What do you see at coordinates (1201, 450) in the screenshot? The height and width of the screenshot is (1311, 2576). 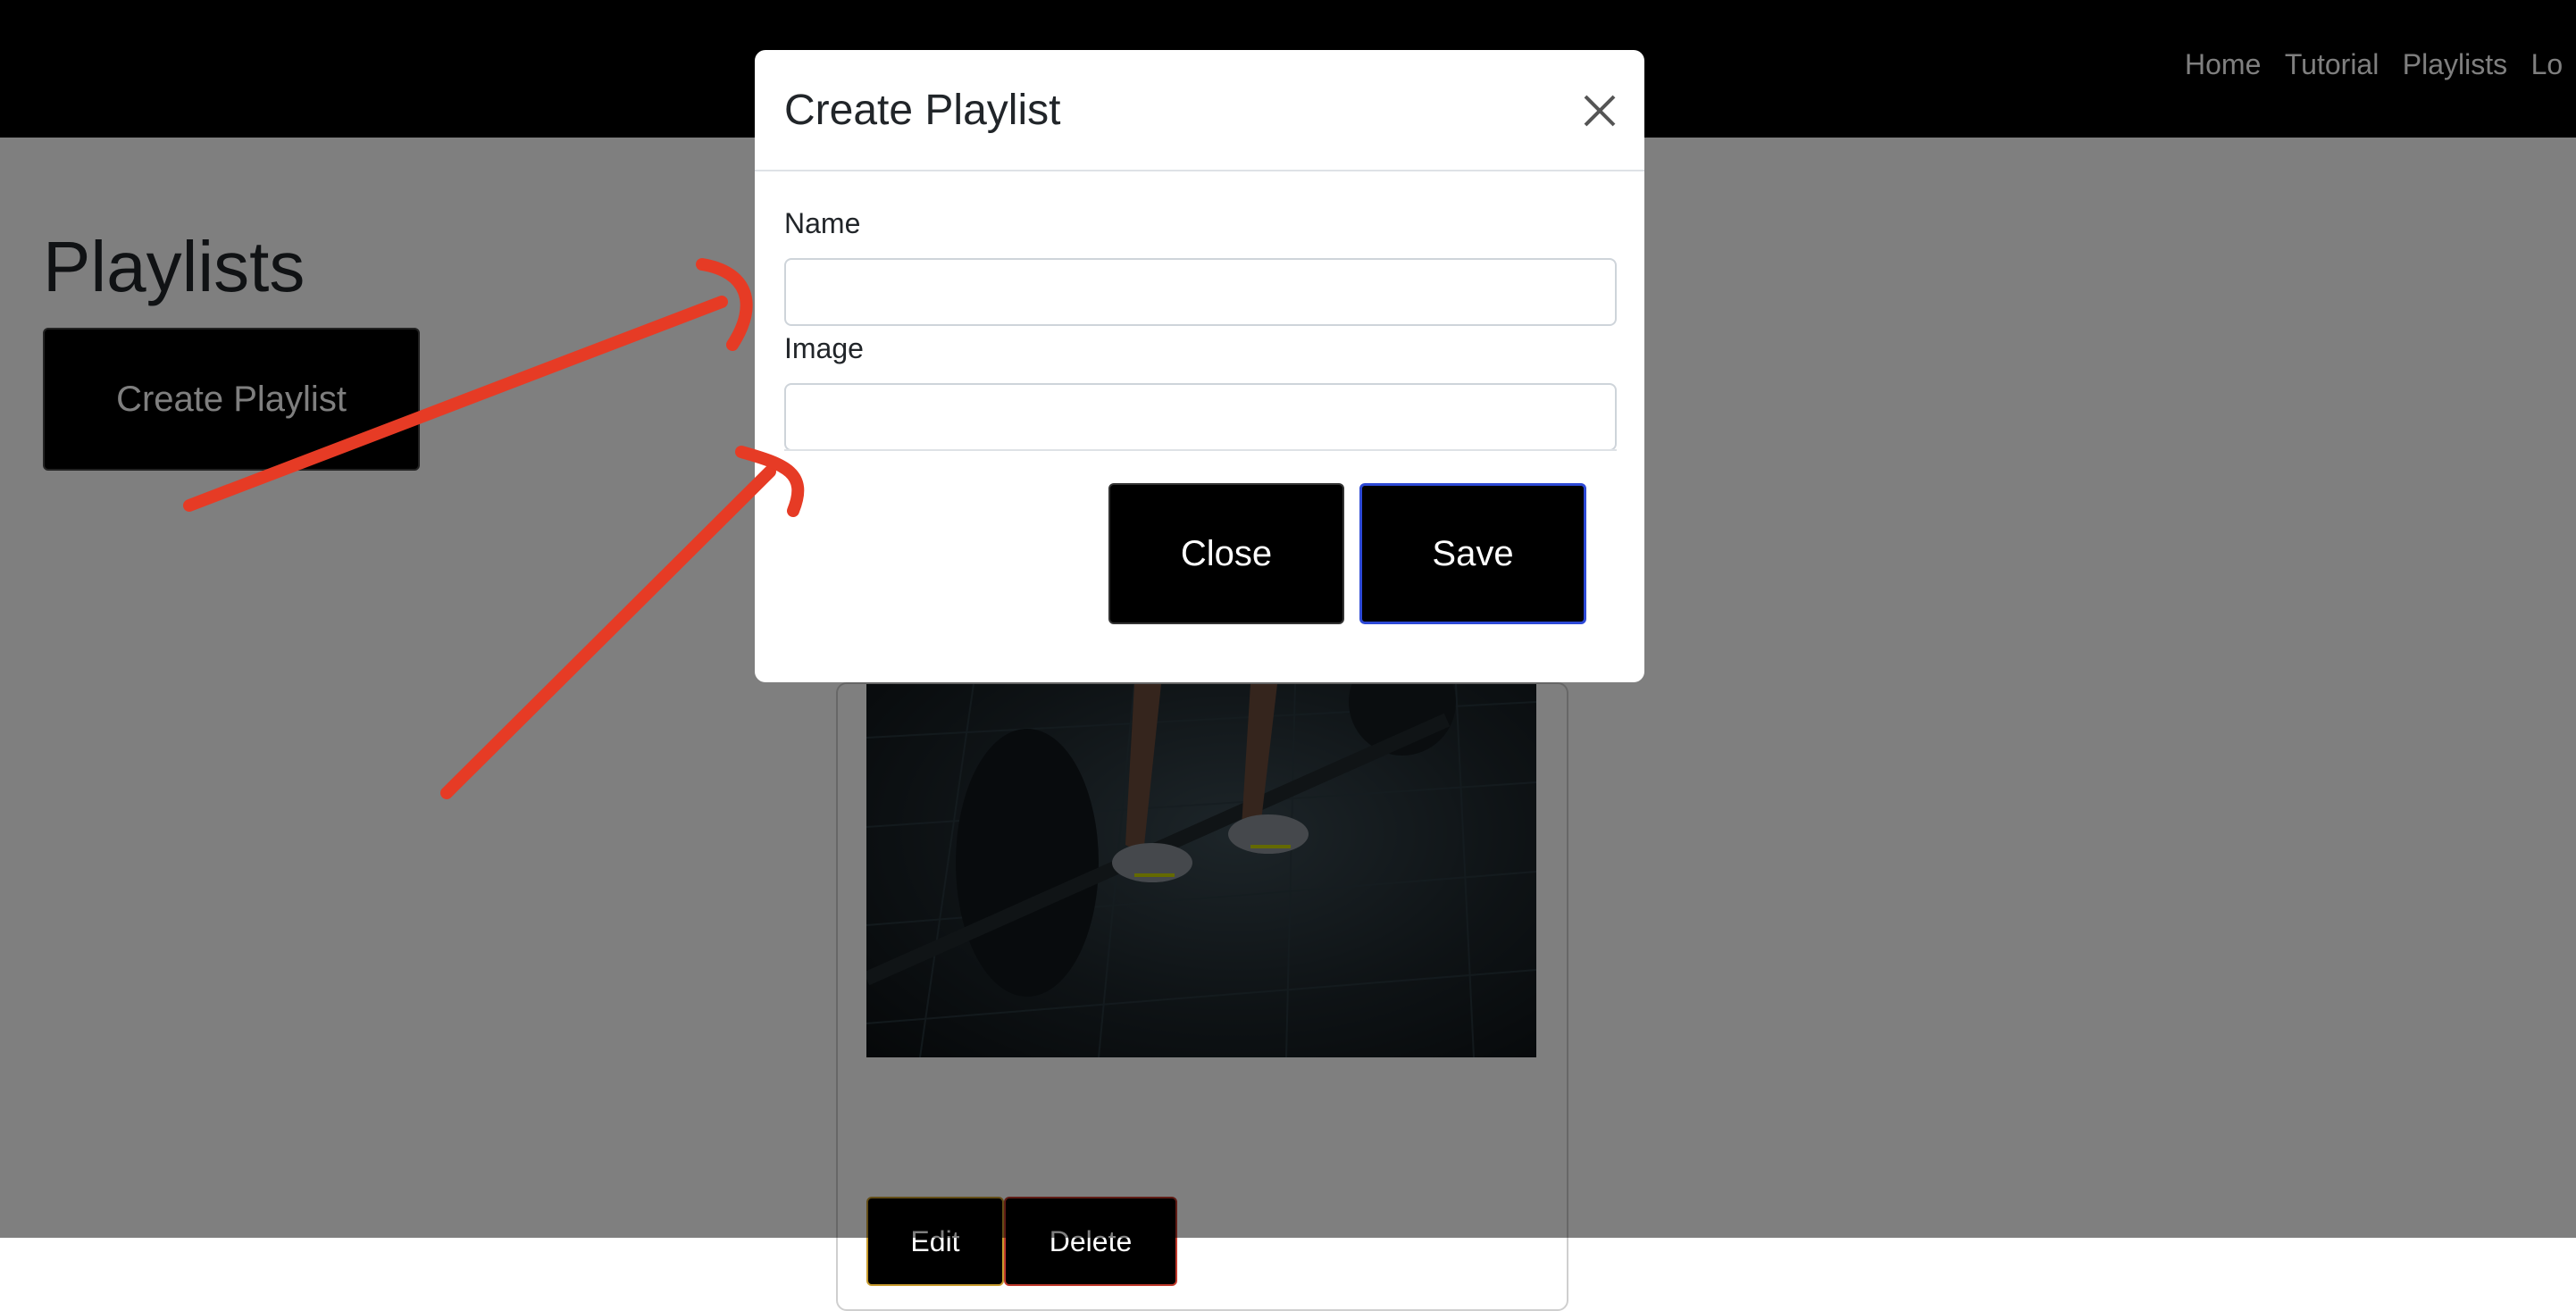 I see `modal-footer-divider` at bounding box center [1201, 450].